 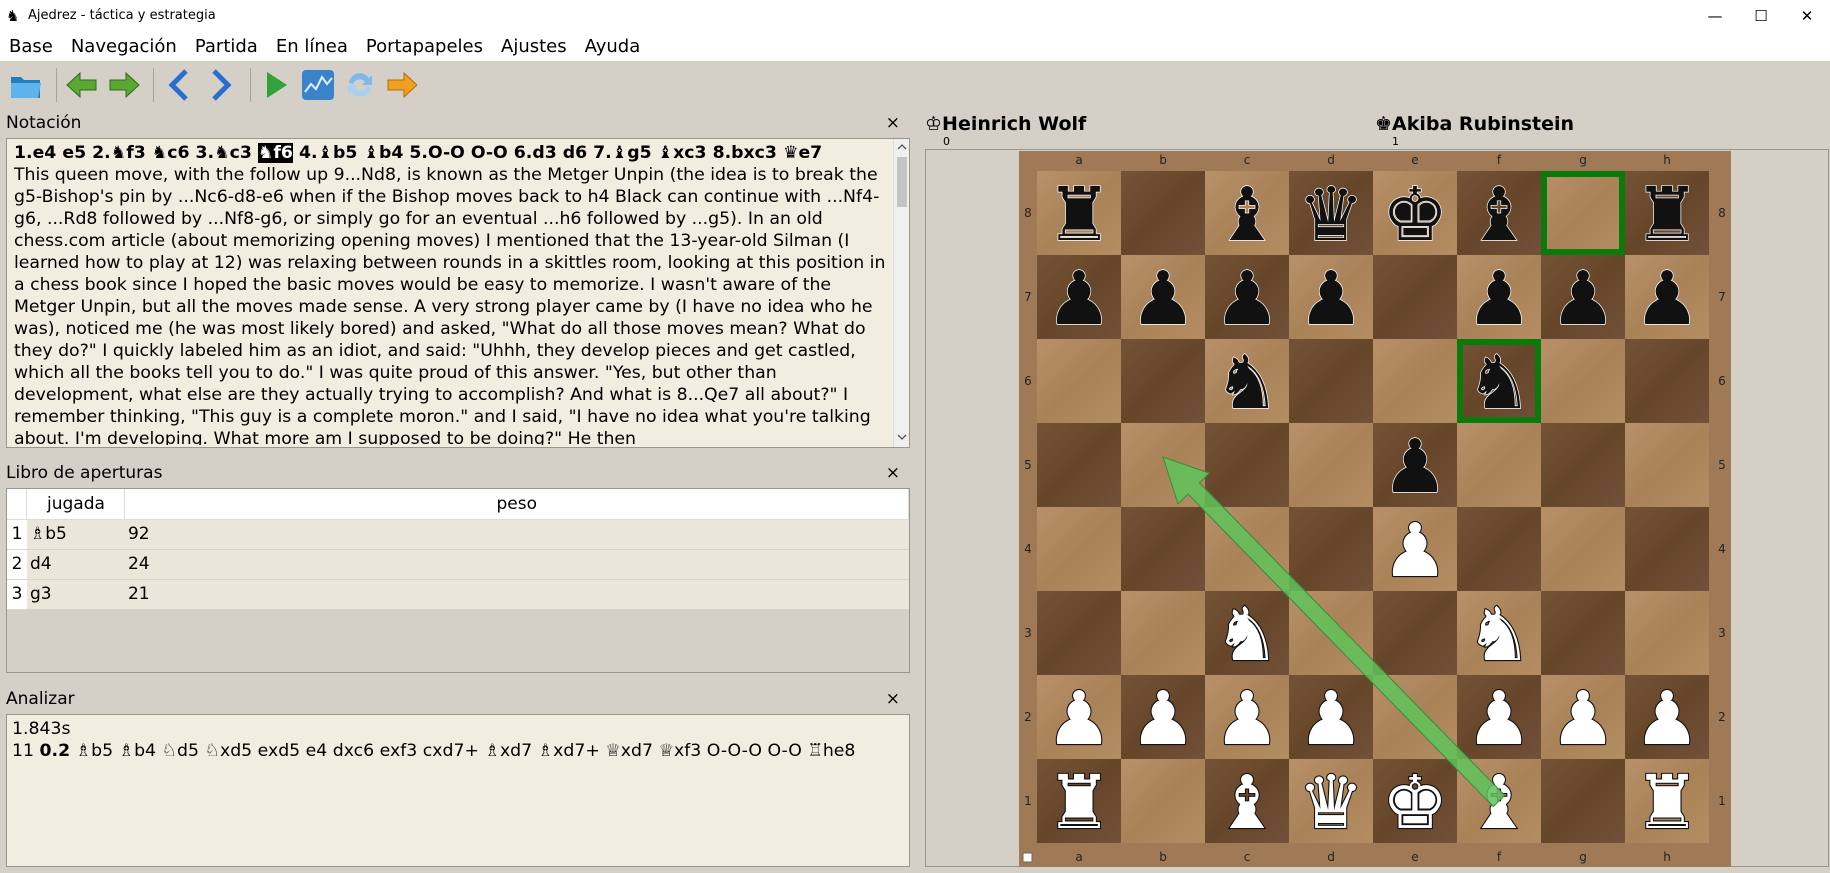 I want to click on board-square-a3, so click(x=1079, y=633).